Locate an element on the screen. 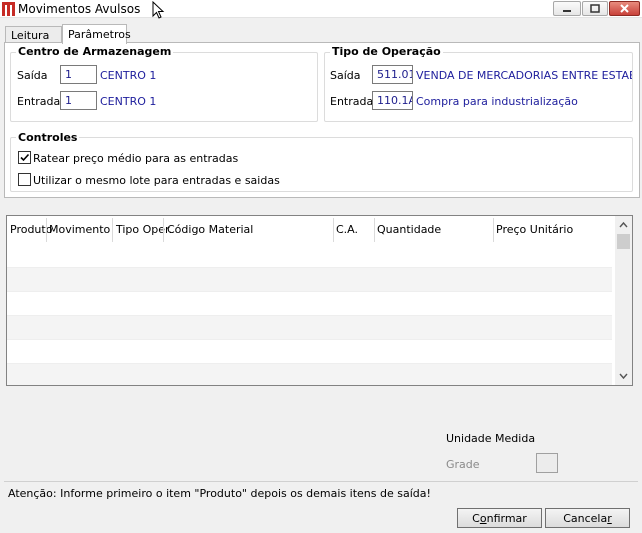 This screenshot has height=533, width=642. operacao-entrada-description: Compra para industrialização is located at coordinates (497, 101).